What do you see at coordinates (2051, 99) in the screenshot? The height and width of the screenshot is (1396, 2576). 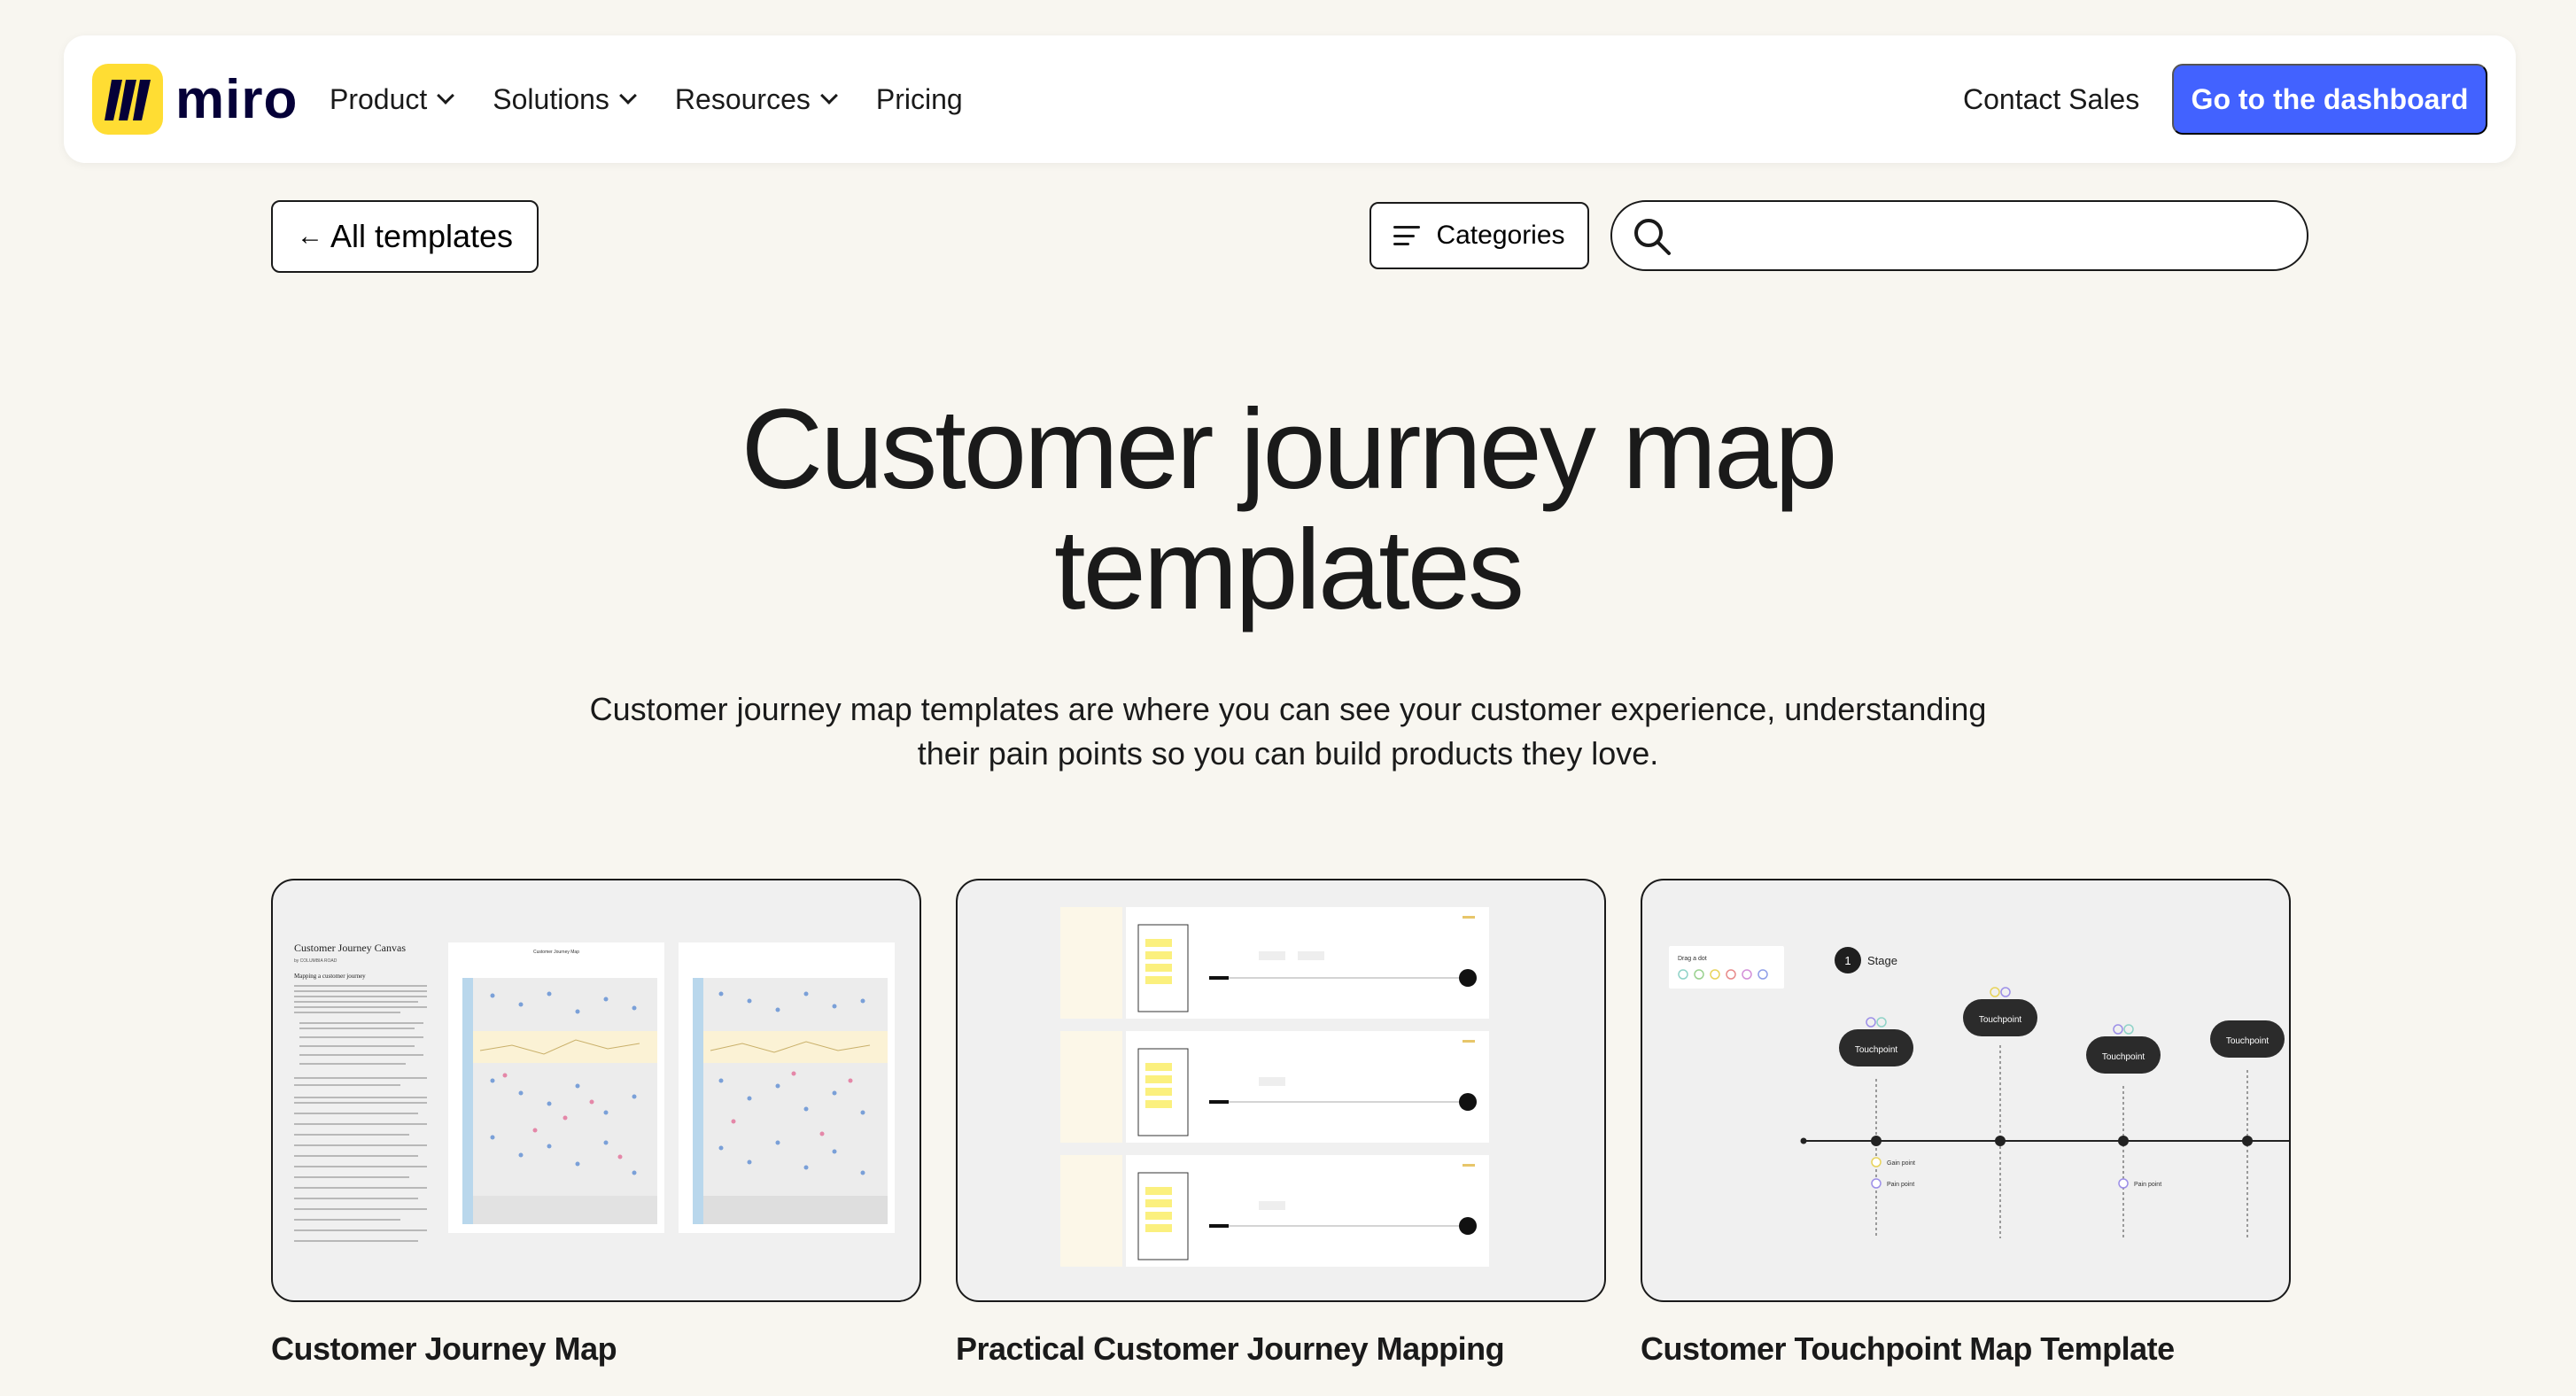 I see `contact-sales-link: Contact Sales` at bounding box center [2051, 99].